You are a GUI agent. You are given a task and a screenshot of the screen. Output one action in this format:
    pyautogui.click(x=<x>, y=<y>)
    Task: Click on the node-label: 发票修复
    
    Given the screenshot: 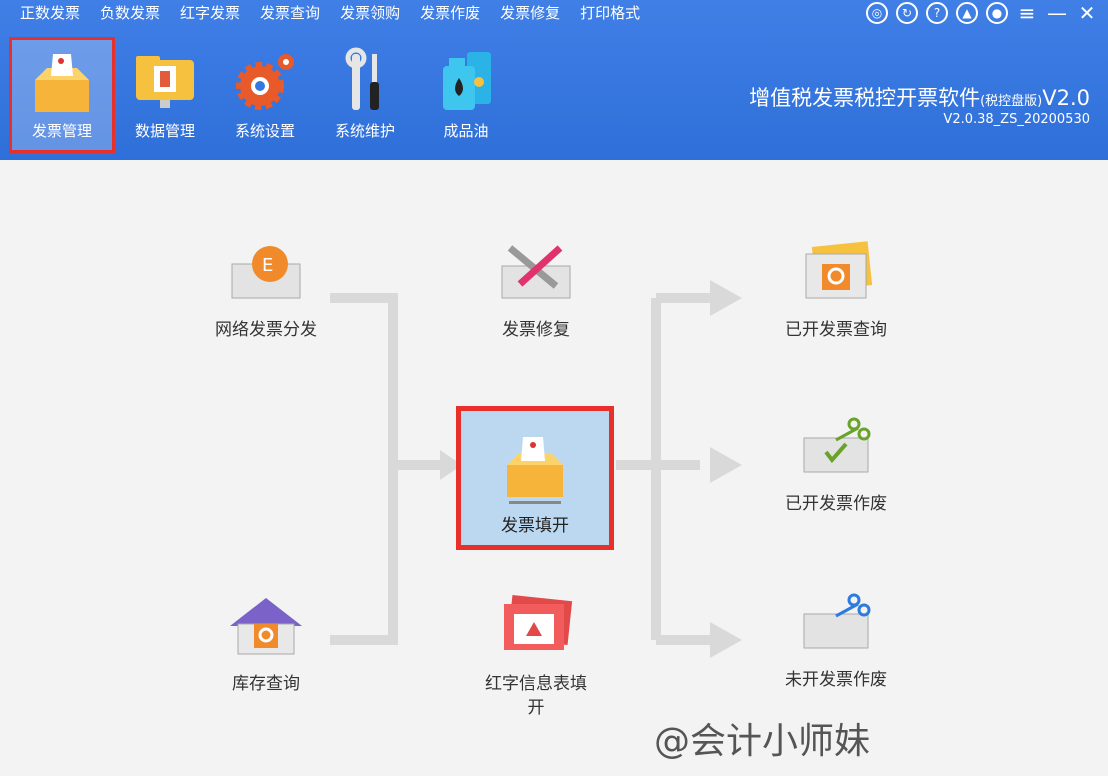 What is the action you would take?
    pyautogui.click(x=536, y=330)
    